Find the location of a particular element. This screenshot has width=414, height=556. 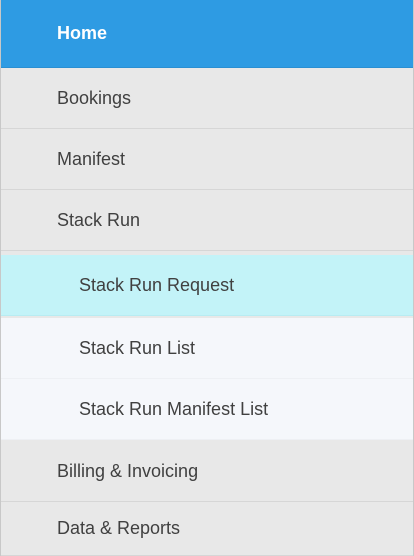

nav-item-manifest: Manifest is located at coordinates (207, 159).